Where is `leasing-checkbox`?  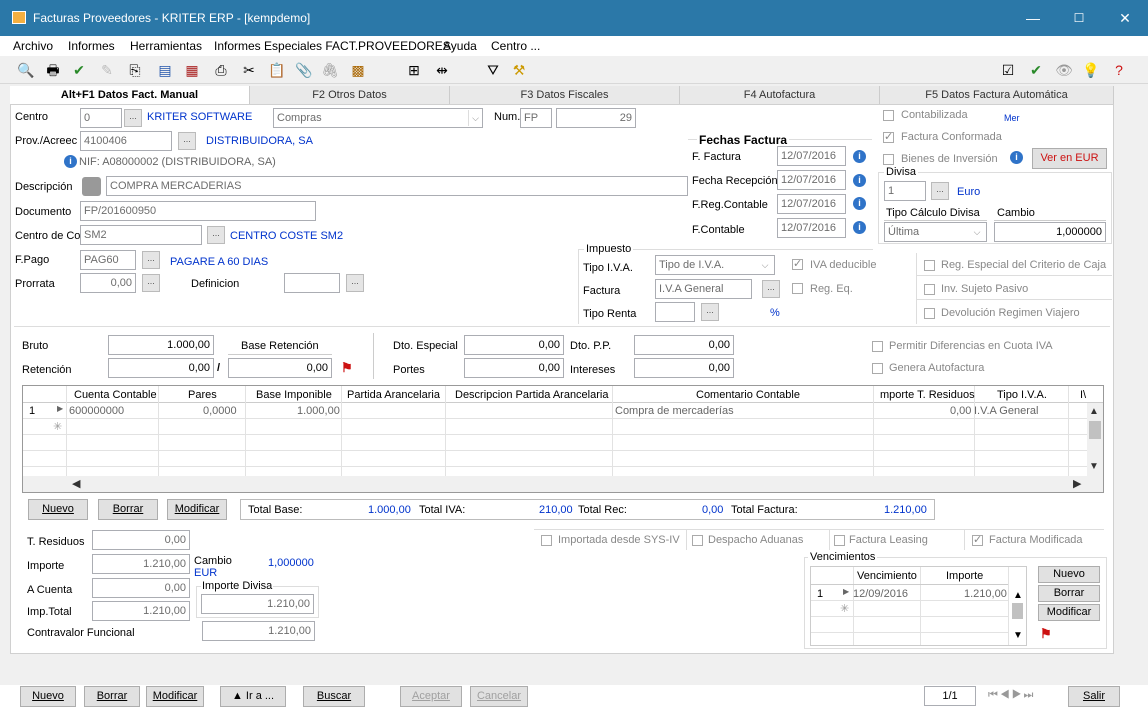
leasing-checkbox is located at coordinates (839, 540).